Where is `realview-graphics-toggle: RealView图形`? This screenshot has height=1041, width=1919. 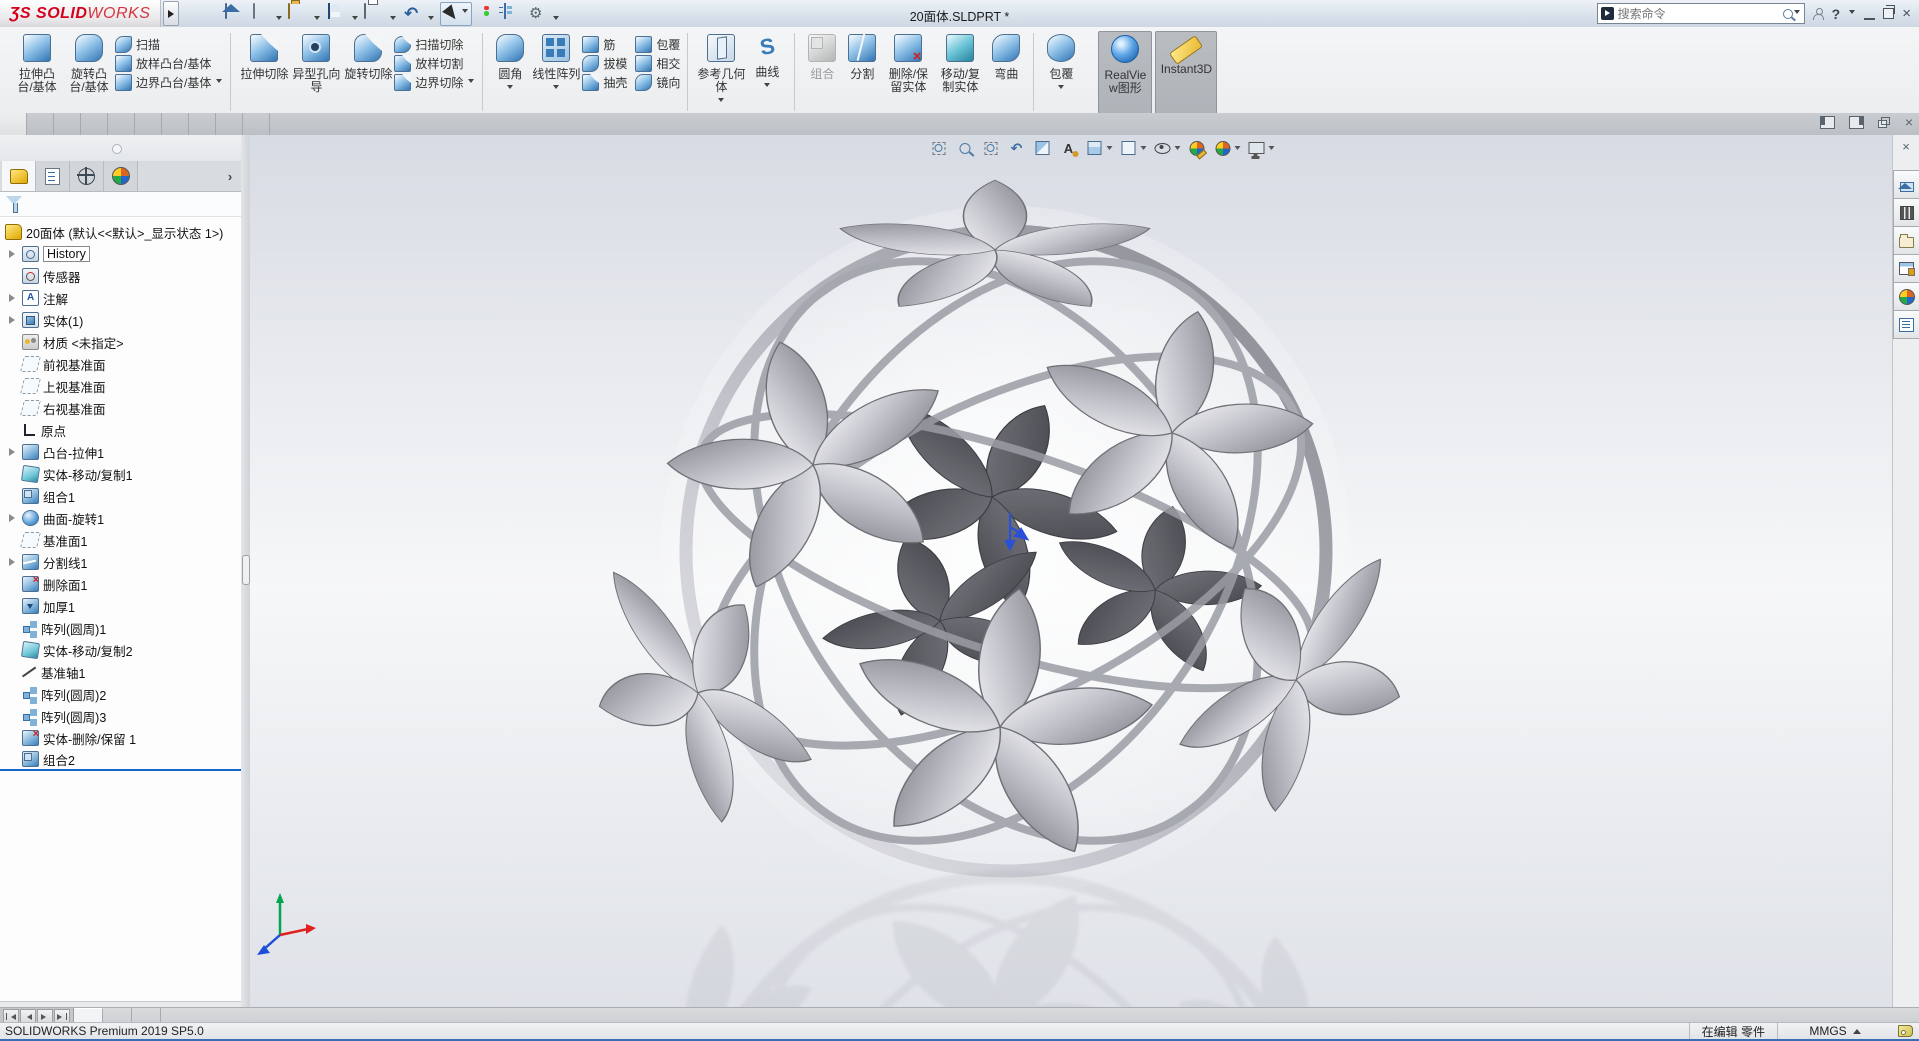 realview-graphics-toggle: RealView图形 is located at coordinates (1125, 74).